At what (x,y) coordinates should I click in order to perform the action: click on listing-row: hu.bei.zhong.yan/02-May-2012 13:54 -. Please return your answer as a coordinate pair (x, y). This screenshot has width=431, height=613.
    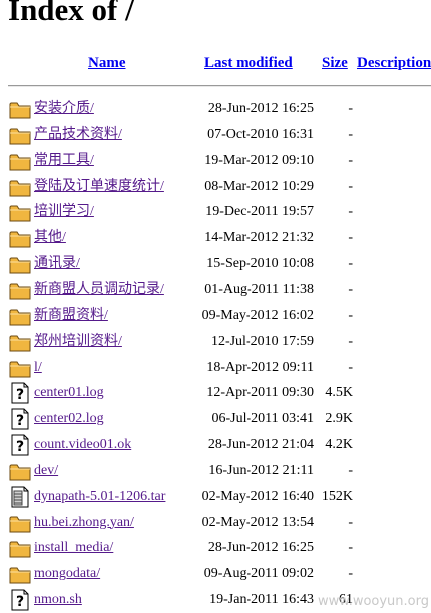
    Looking at the image, I should click on (215, 524).